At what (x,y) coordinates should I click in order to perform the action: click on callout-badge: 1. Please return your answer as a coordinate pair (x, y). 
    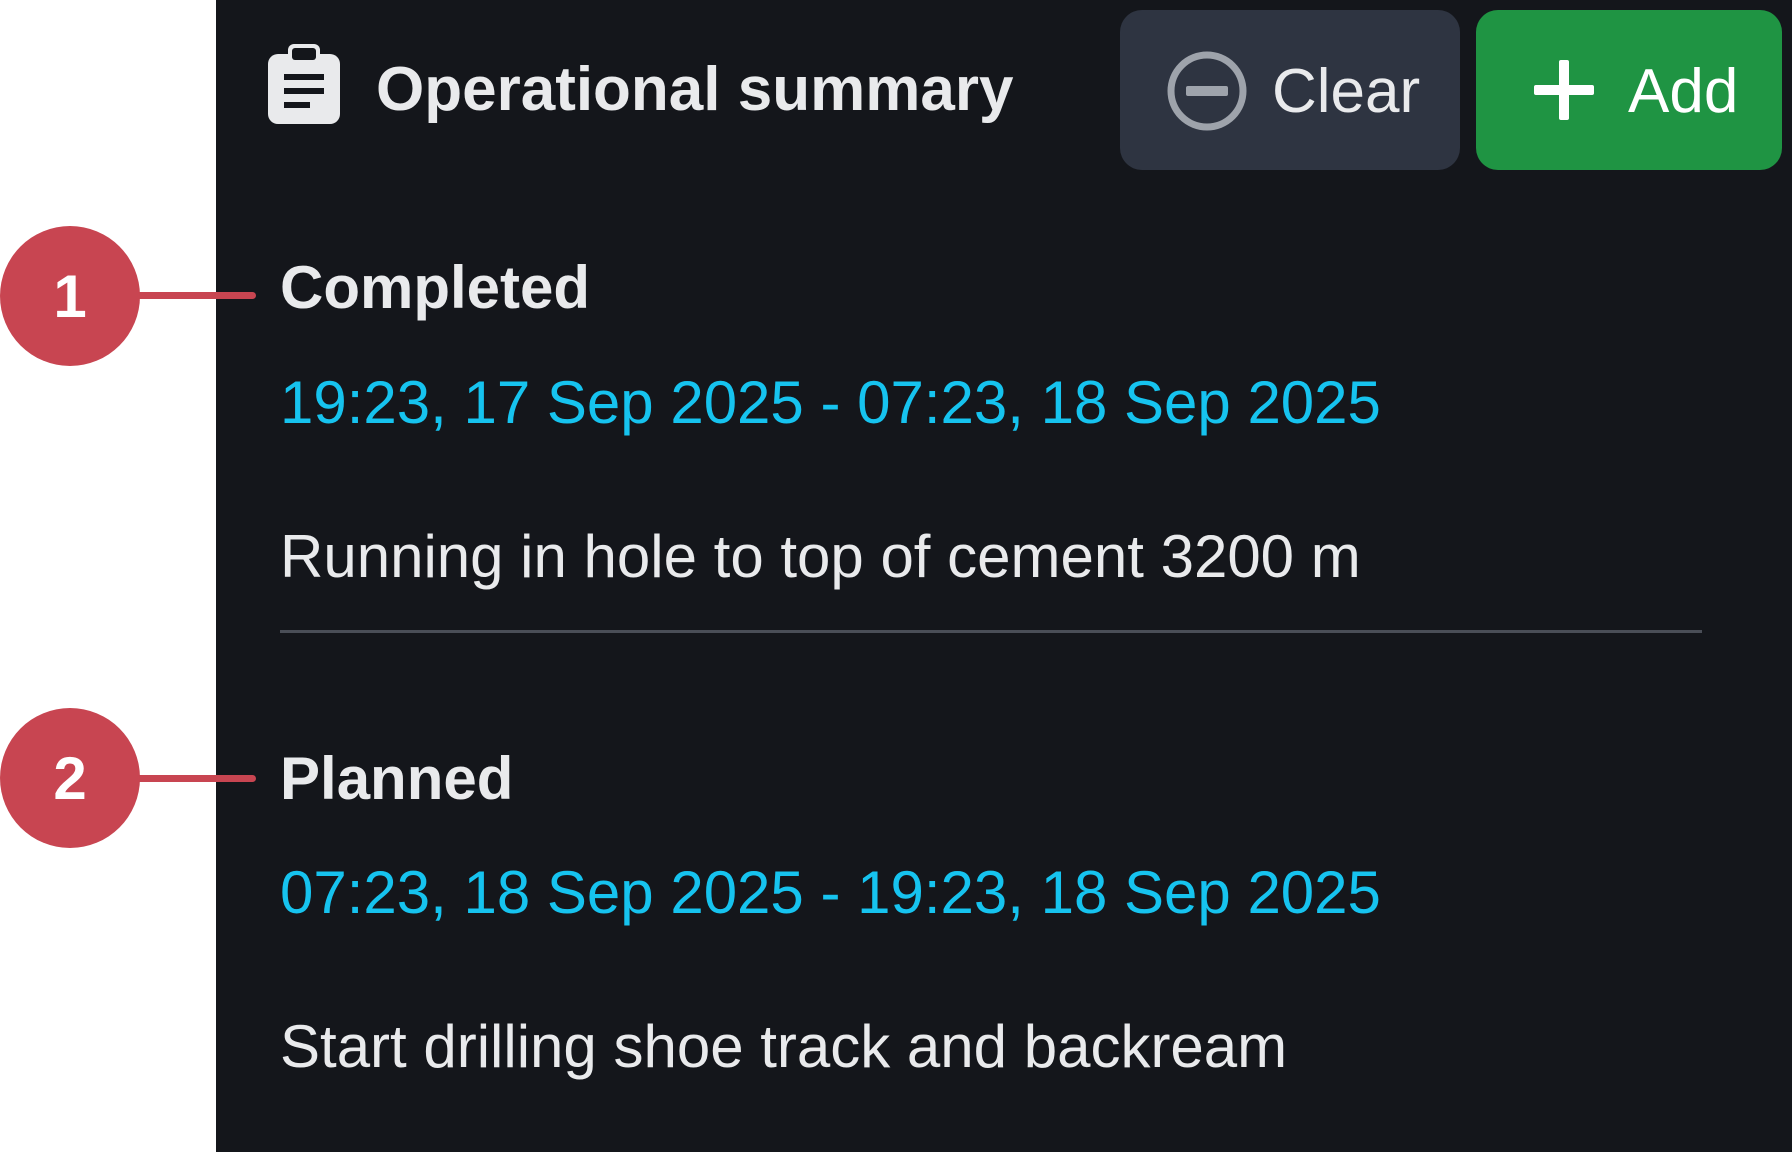
    Looking at the image, I should click on (70, 296).